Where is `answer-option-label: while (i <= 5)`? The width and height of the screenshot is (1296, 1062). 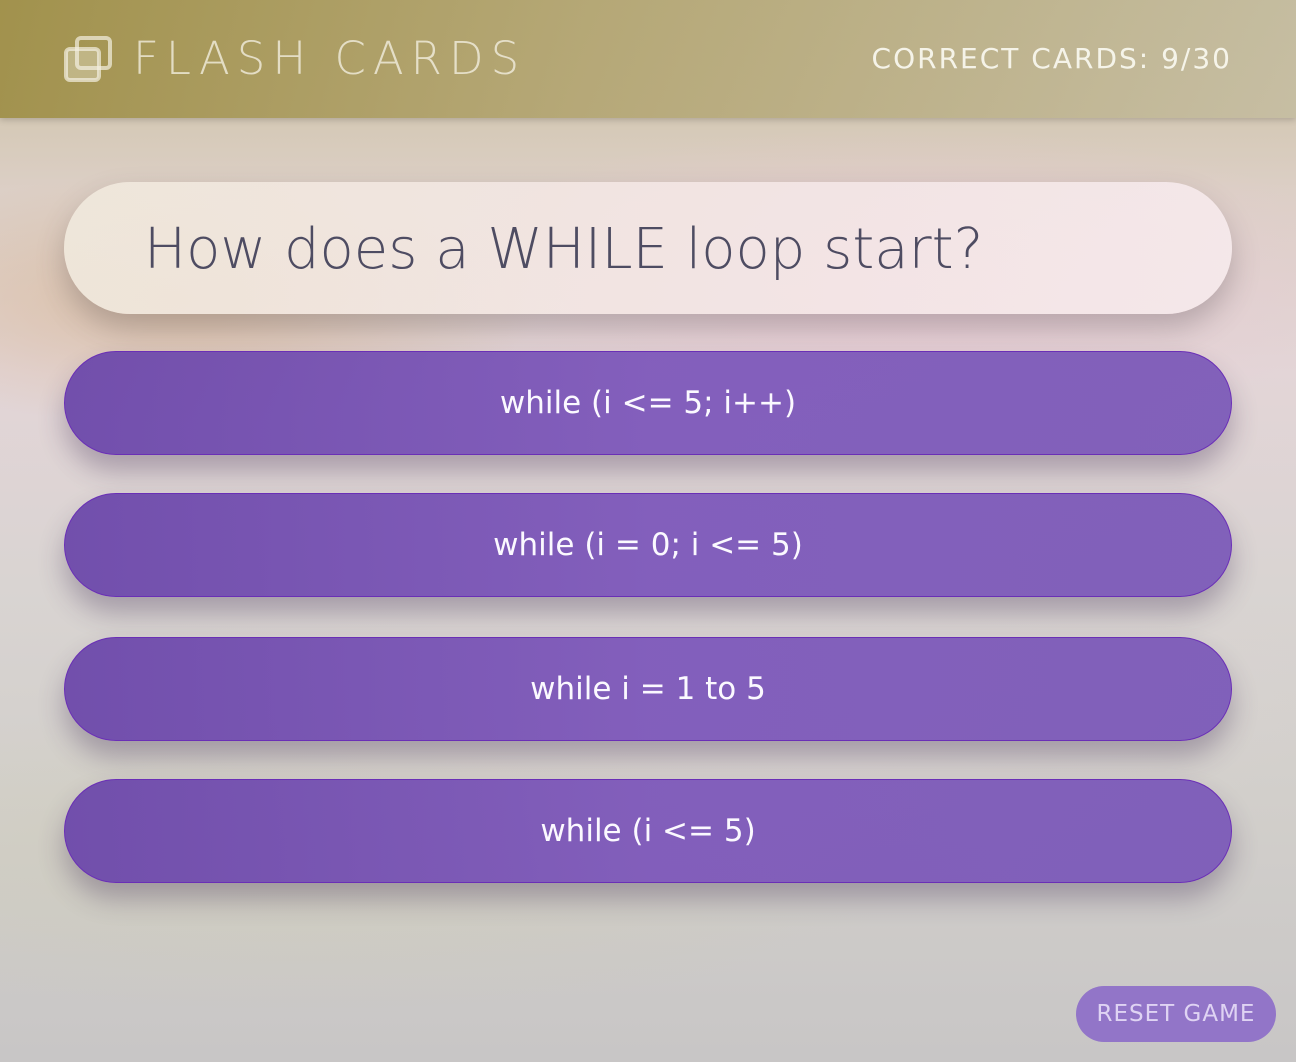
answer-option-label: while (i <= 5) is located at coordinates (648, 831).